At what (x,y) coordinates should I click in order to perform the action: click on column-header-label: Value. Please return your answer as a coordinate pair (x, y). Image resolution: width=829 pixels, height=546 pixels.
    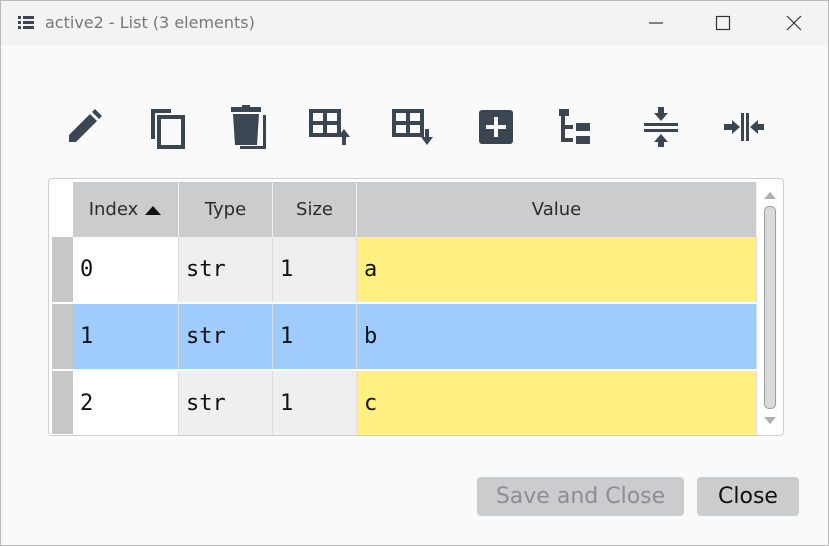
    Looking at the image, I should click on (556, 209).